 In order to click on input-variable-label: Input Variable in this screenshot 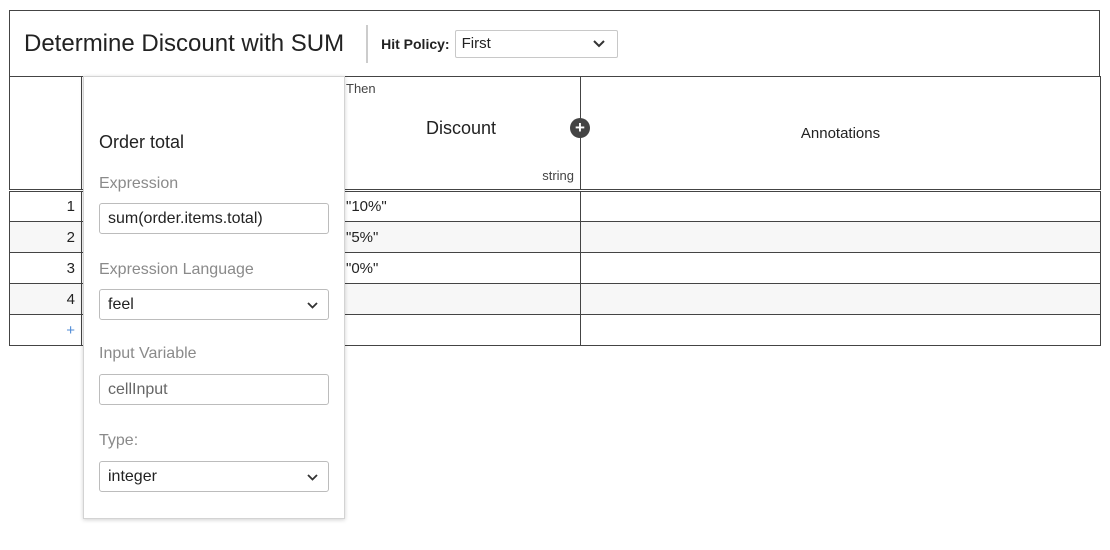, I will do `click(148, 353)`.